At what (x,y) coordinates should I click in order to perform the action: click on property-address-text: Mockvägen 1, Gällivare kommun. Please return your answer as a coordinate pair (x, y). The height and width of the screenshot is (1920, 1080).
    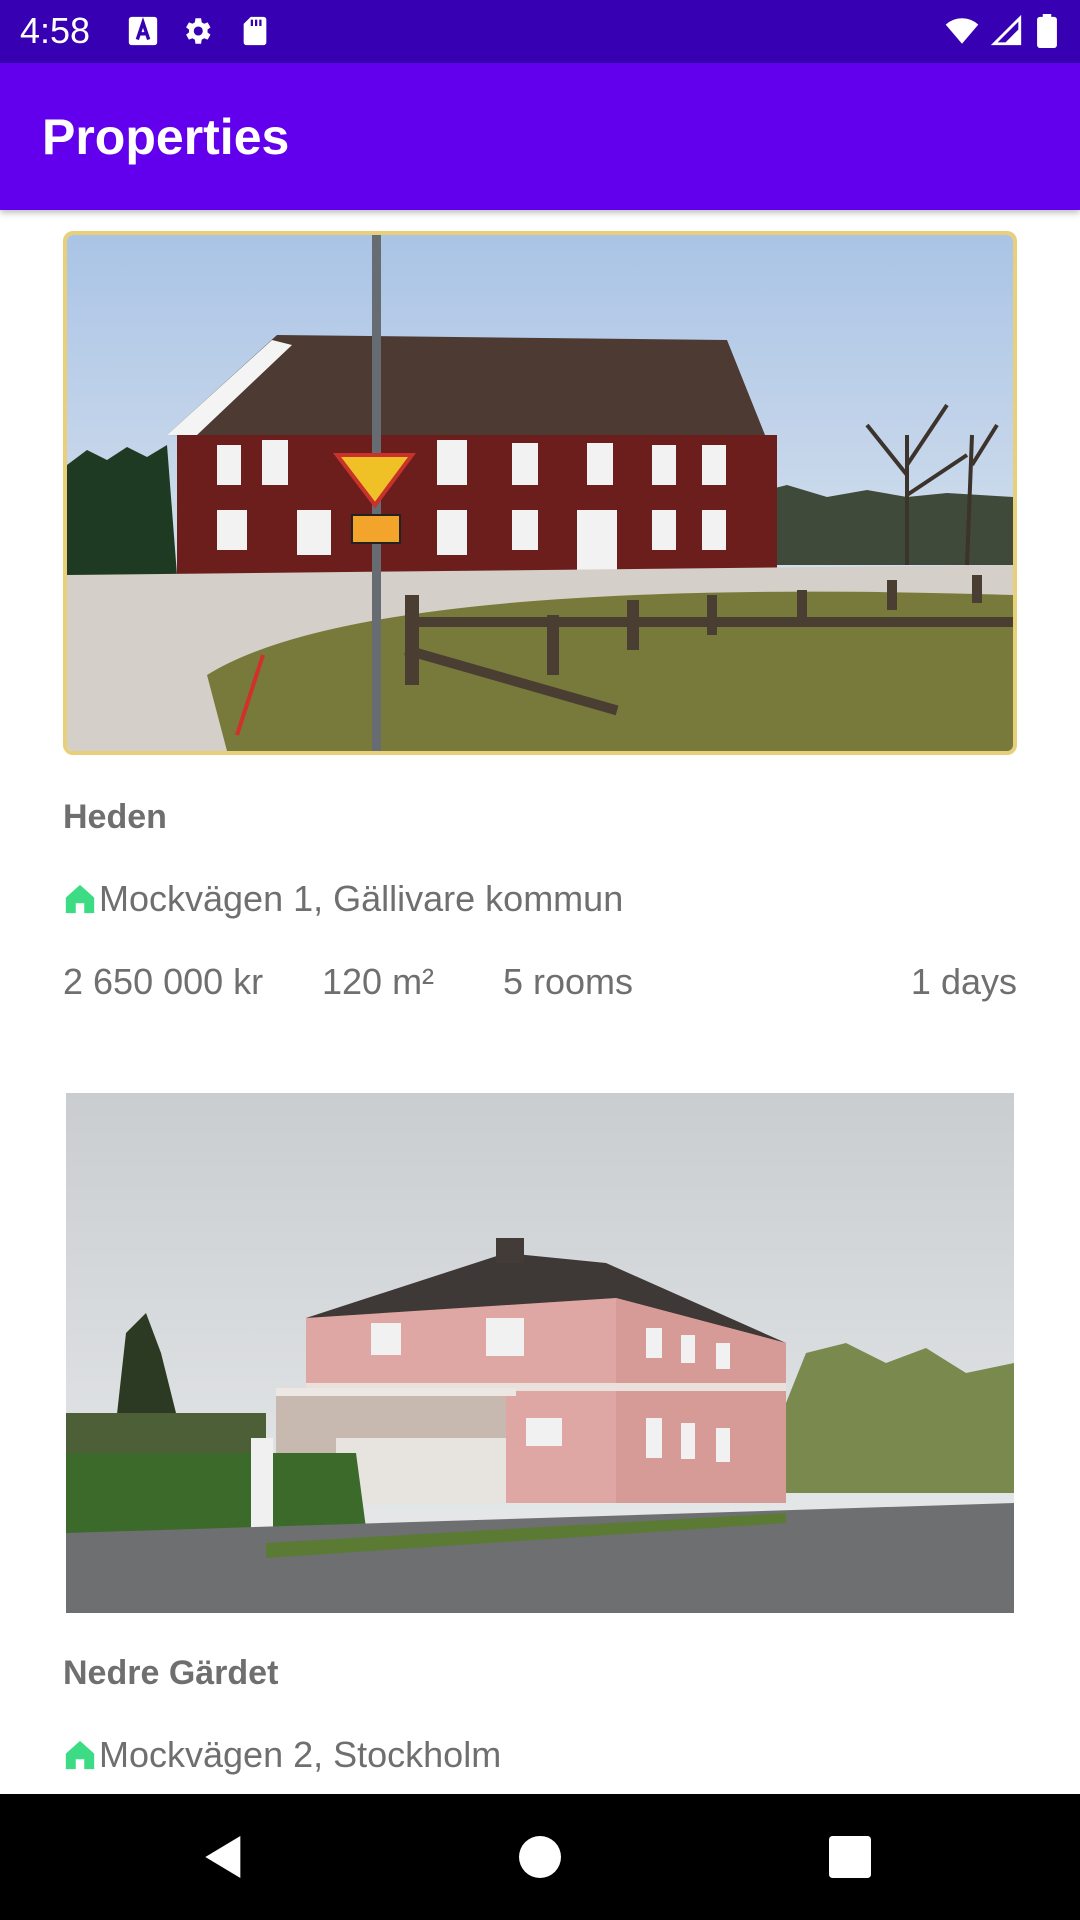
    Looking at the image, I should click on (361, 898).